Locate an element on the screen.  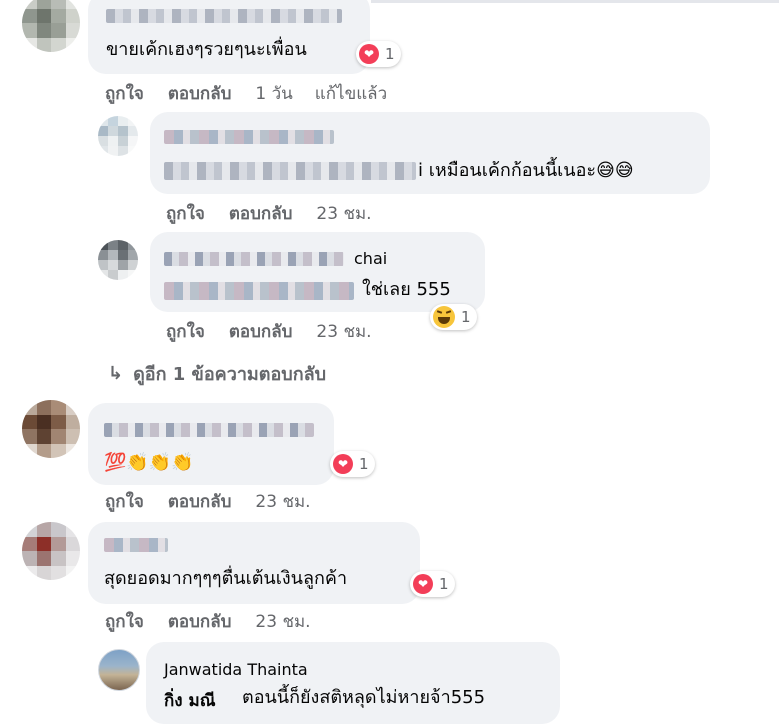
comment-text: ขายเค้กเฮงๆรวยๆนะเพื่อน is located at coordinates (206, 49).